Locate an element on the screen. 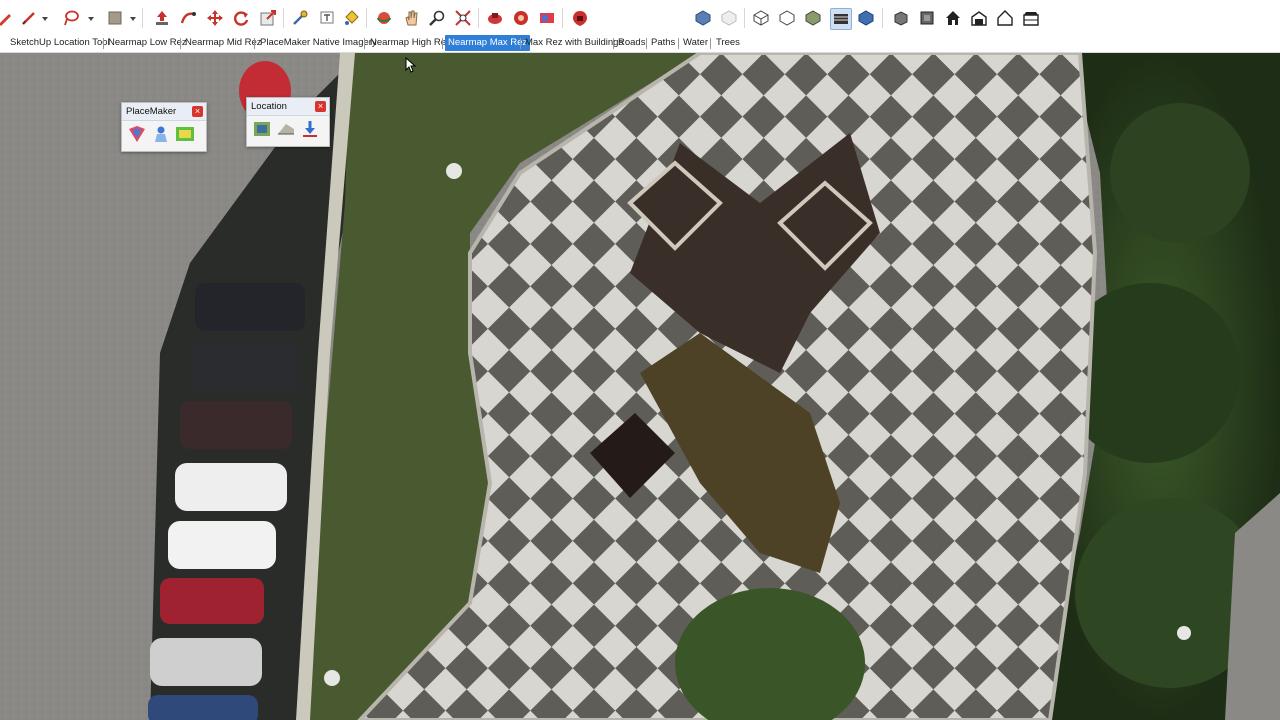 Image resolution: width=1280 pixels, height=720 pixels. push-pull-icon is located at coordinates (162, 18).